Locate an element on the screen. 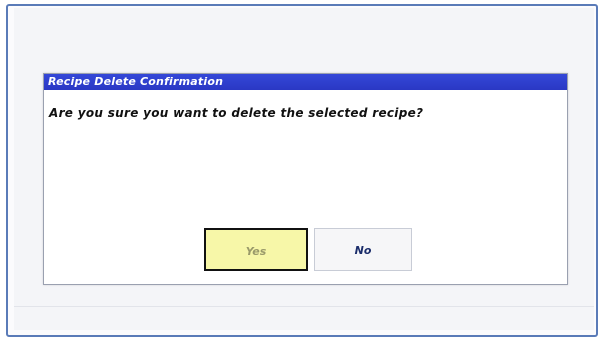 The height and width of the screenshot is (343, 606). screen-divider is located at coordinates (304, 306).